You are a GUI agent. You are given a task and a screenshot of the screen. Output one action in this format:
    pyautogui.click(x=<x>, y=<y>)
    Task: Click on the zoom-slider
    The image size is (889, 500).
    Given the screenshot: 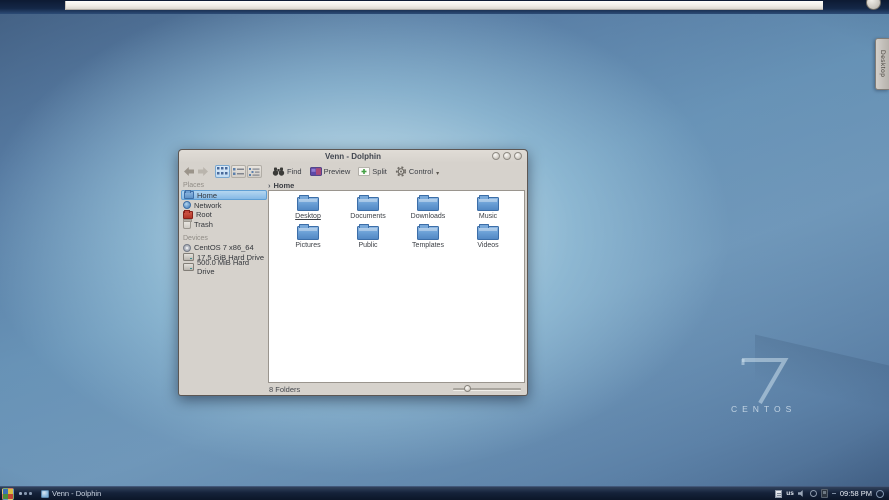 What is the action you would take?
    pyautogui.click(x=487, y=388)
    